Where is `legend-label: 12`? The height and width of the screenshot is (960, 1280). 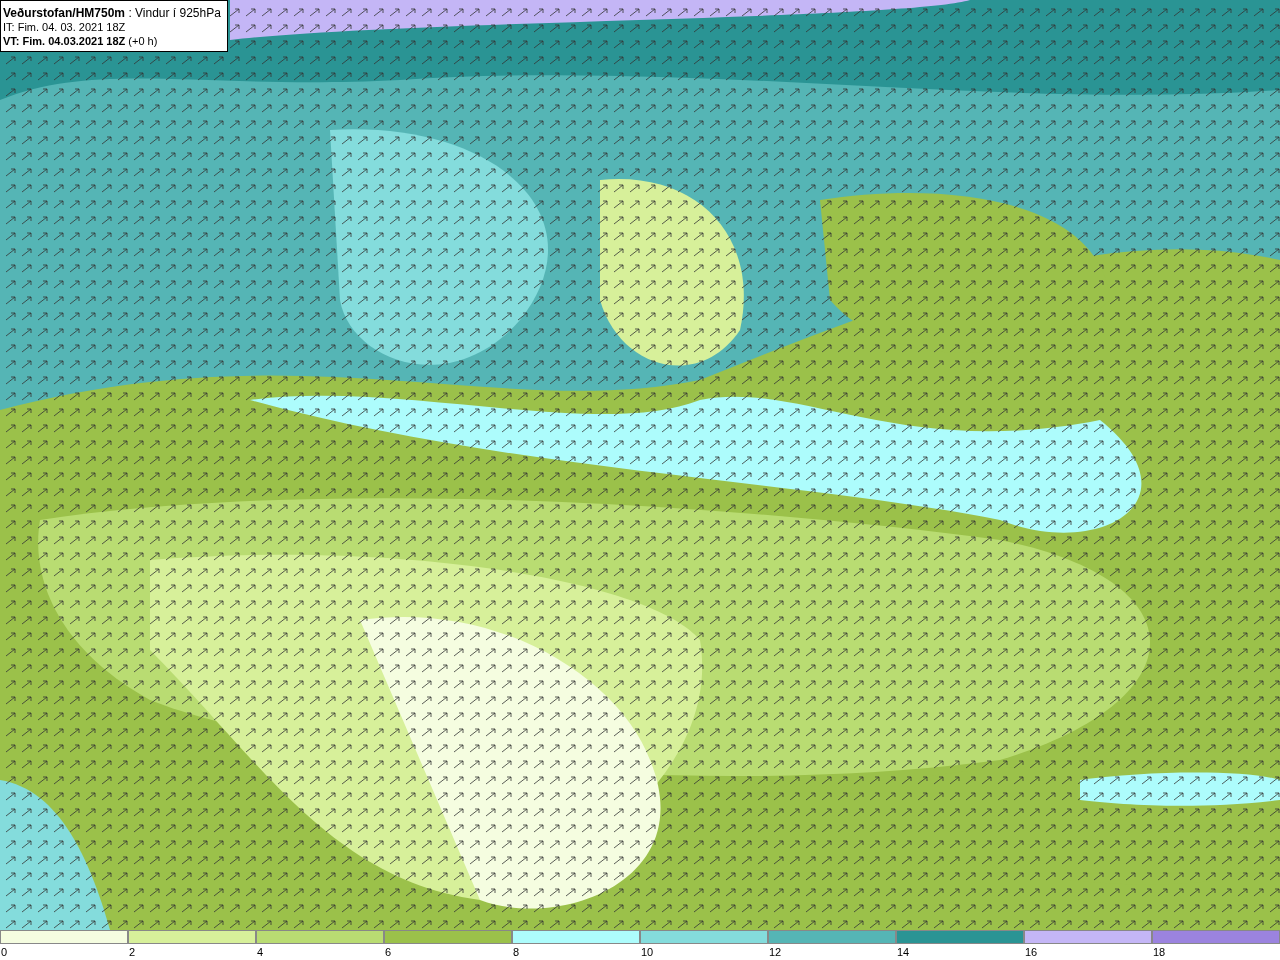 legend-label: 12 is located at coordinates (775, 952).